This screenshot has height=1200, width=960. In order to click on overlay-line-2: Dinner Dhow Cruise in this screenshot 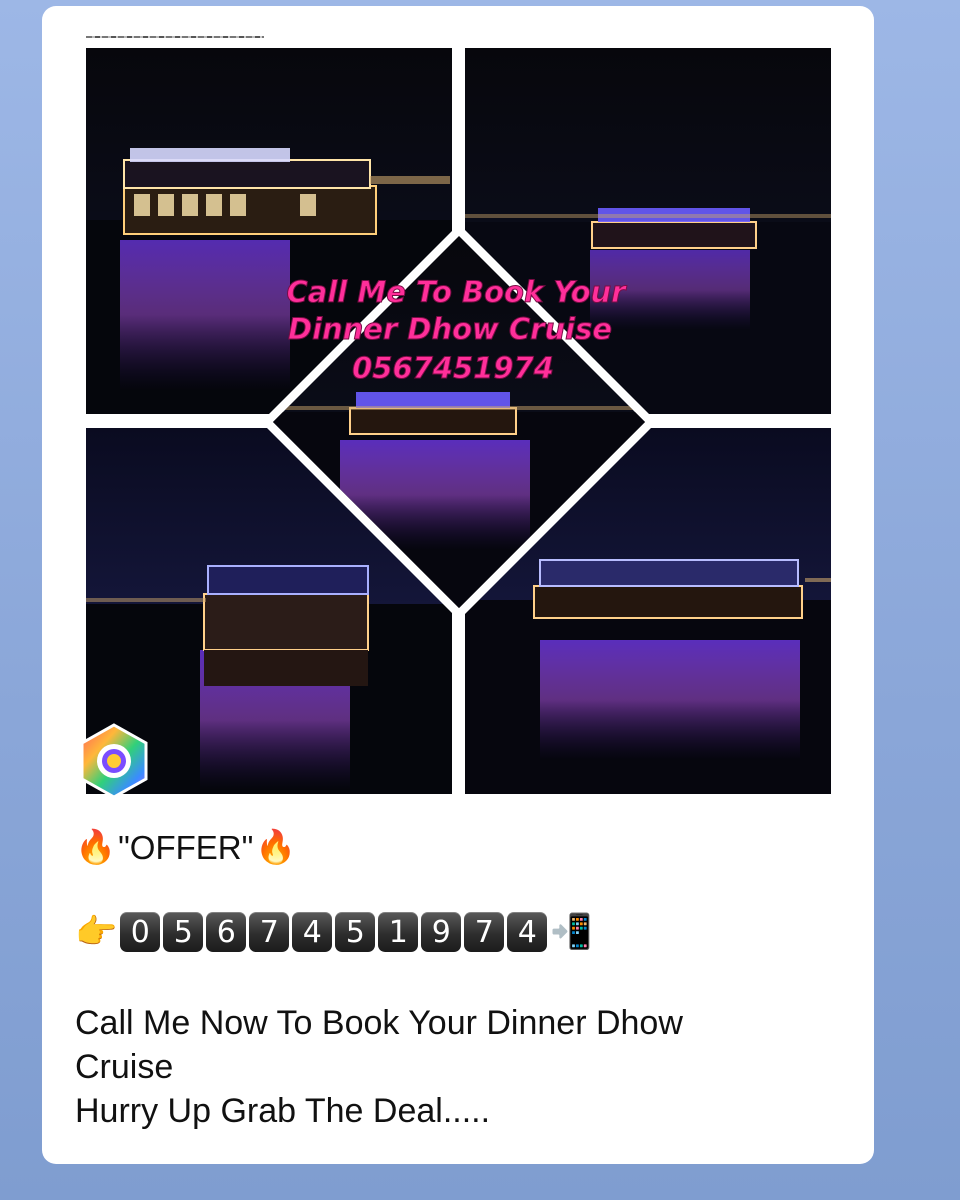, I will do `click(450, 329)`.